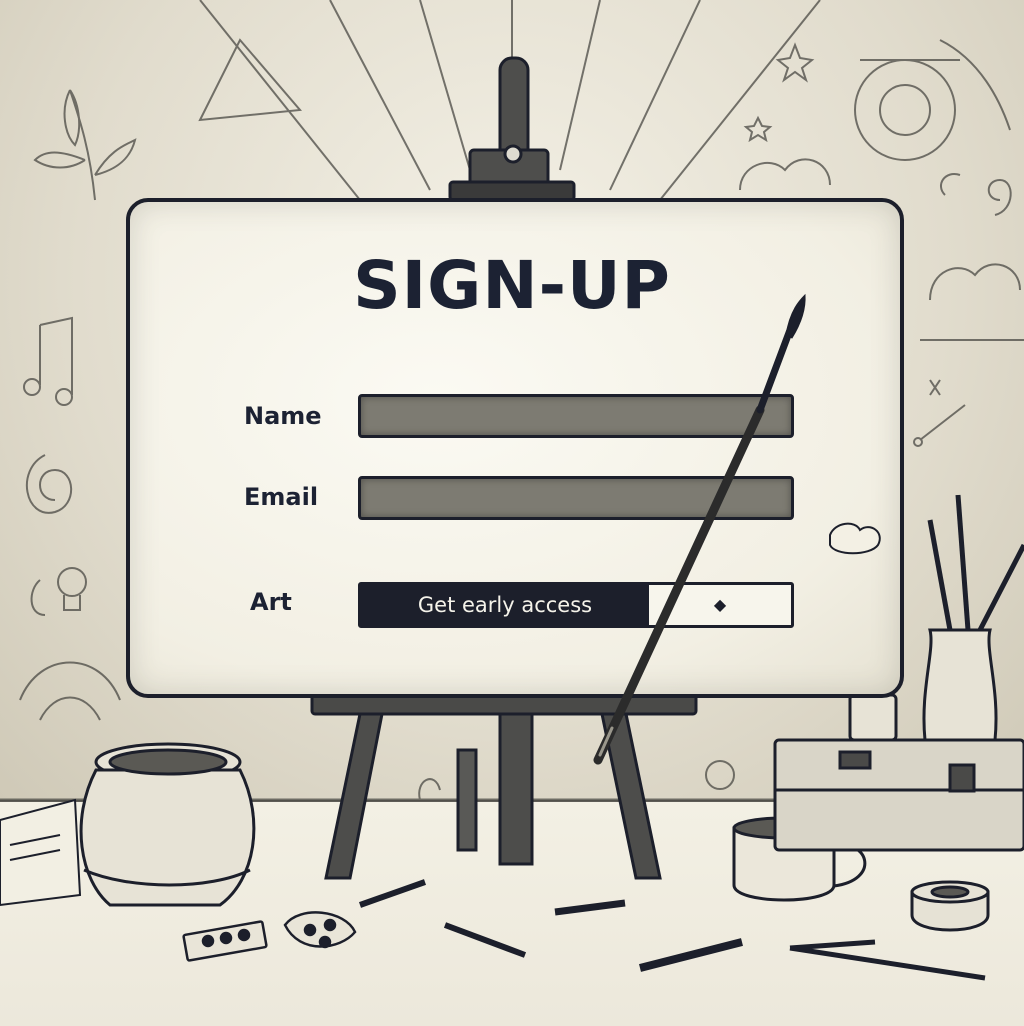 This screenshot has width=1024, height=1026. What do you see at coordinates (737, 529) in the screenshot?
I see `paintbrush-icon` at bounding box center [737, 529].